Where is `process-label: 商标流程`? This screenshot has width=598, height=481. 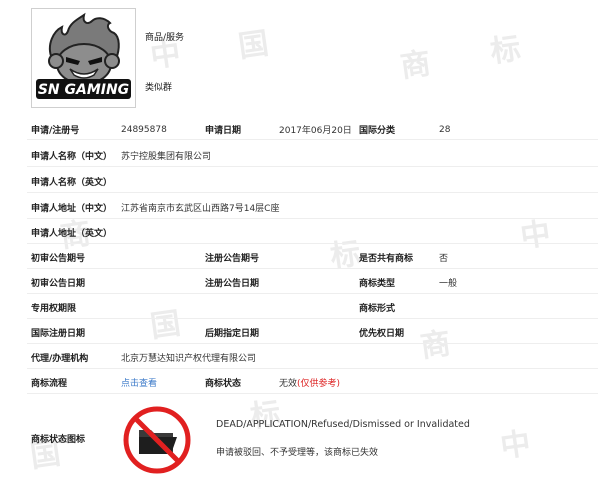 process-label: 商标流程 is located at coordinates (49, 384).